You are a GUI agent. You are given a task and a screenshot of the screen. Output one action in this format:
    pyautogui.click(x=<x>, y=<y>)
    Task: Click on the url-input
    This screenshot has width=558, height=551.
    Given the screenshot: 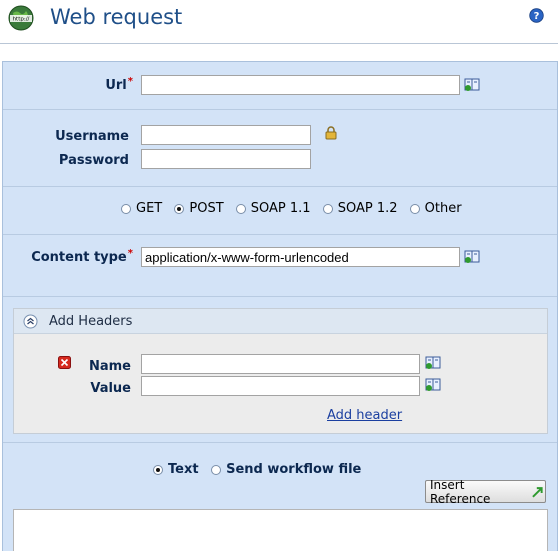 What is the action you would take?
    pyautogui.click(x=300, y=85)
    